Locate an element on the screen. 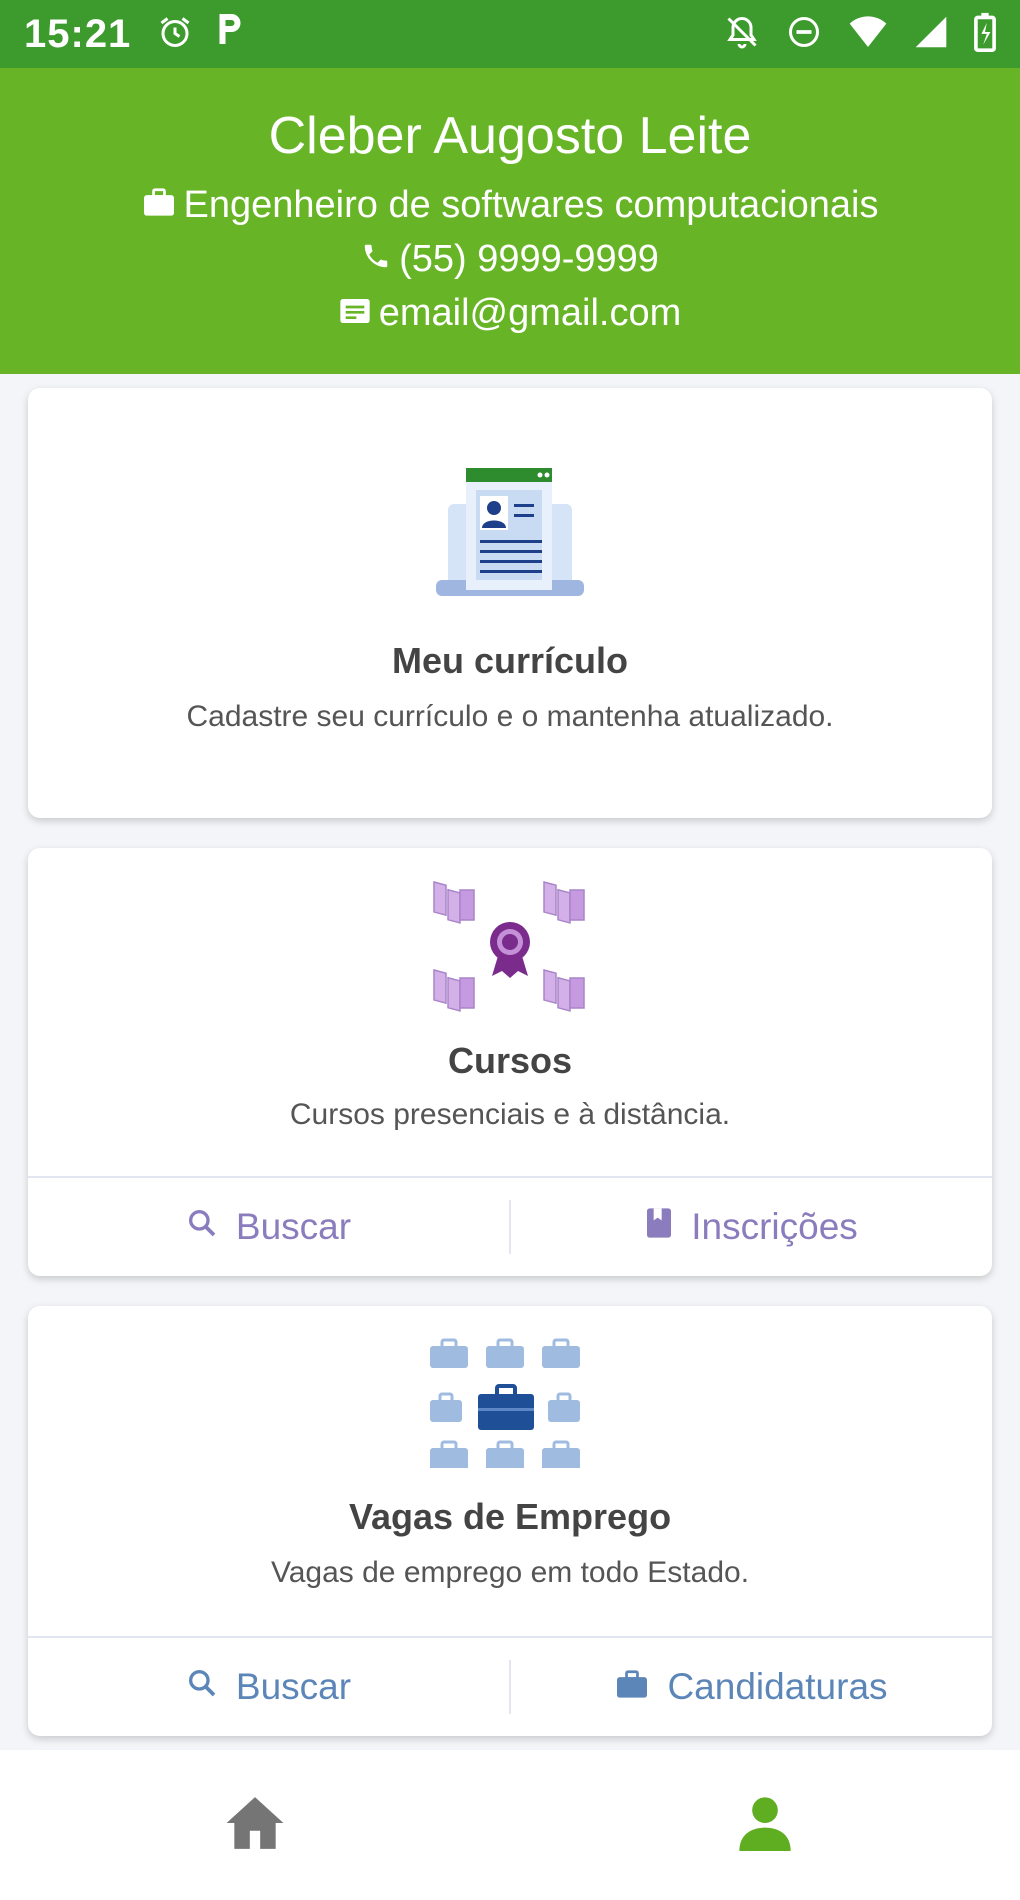  jobs-illustration-icon is located at coordinates (510, 1405).